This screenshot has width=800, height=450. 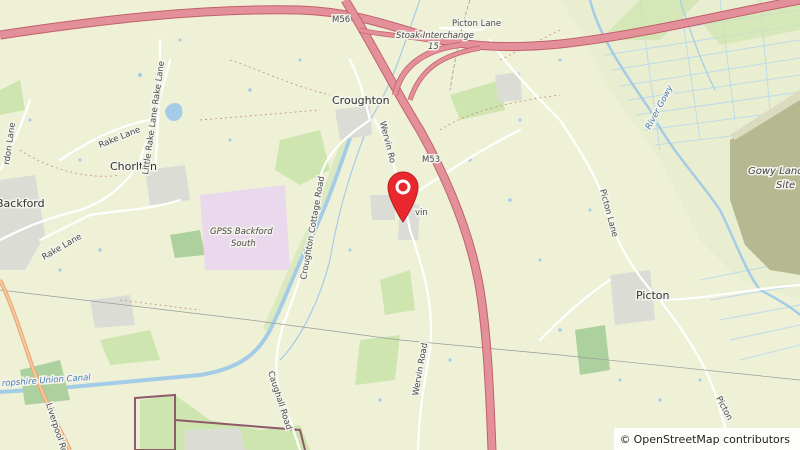 I want to click on location-pin-icon, so click(x=403, y=197).